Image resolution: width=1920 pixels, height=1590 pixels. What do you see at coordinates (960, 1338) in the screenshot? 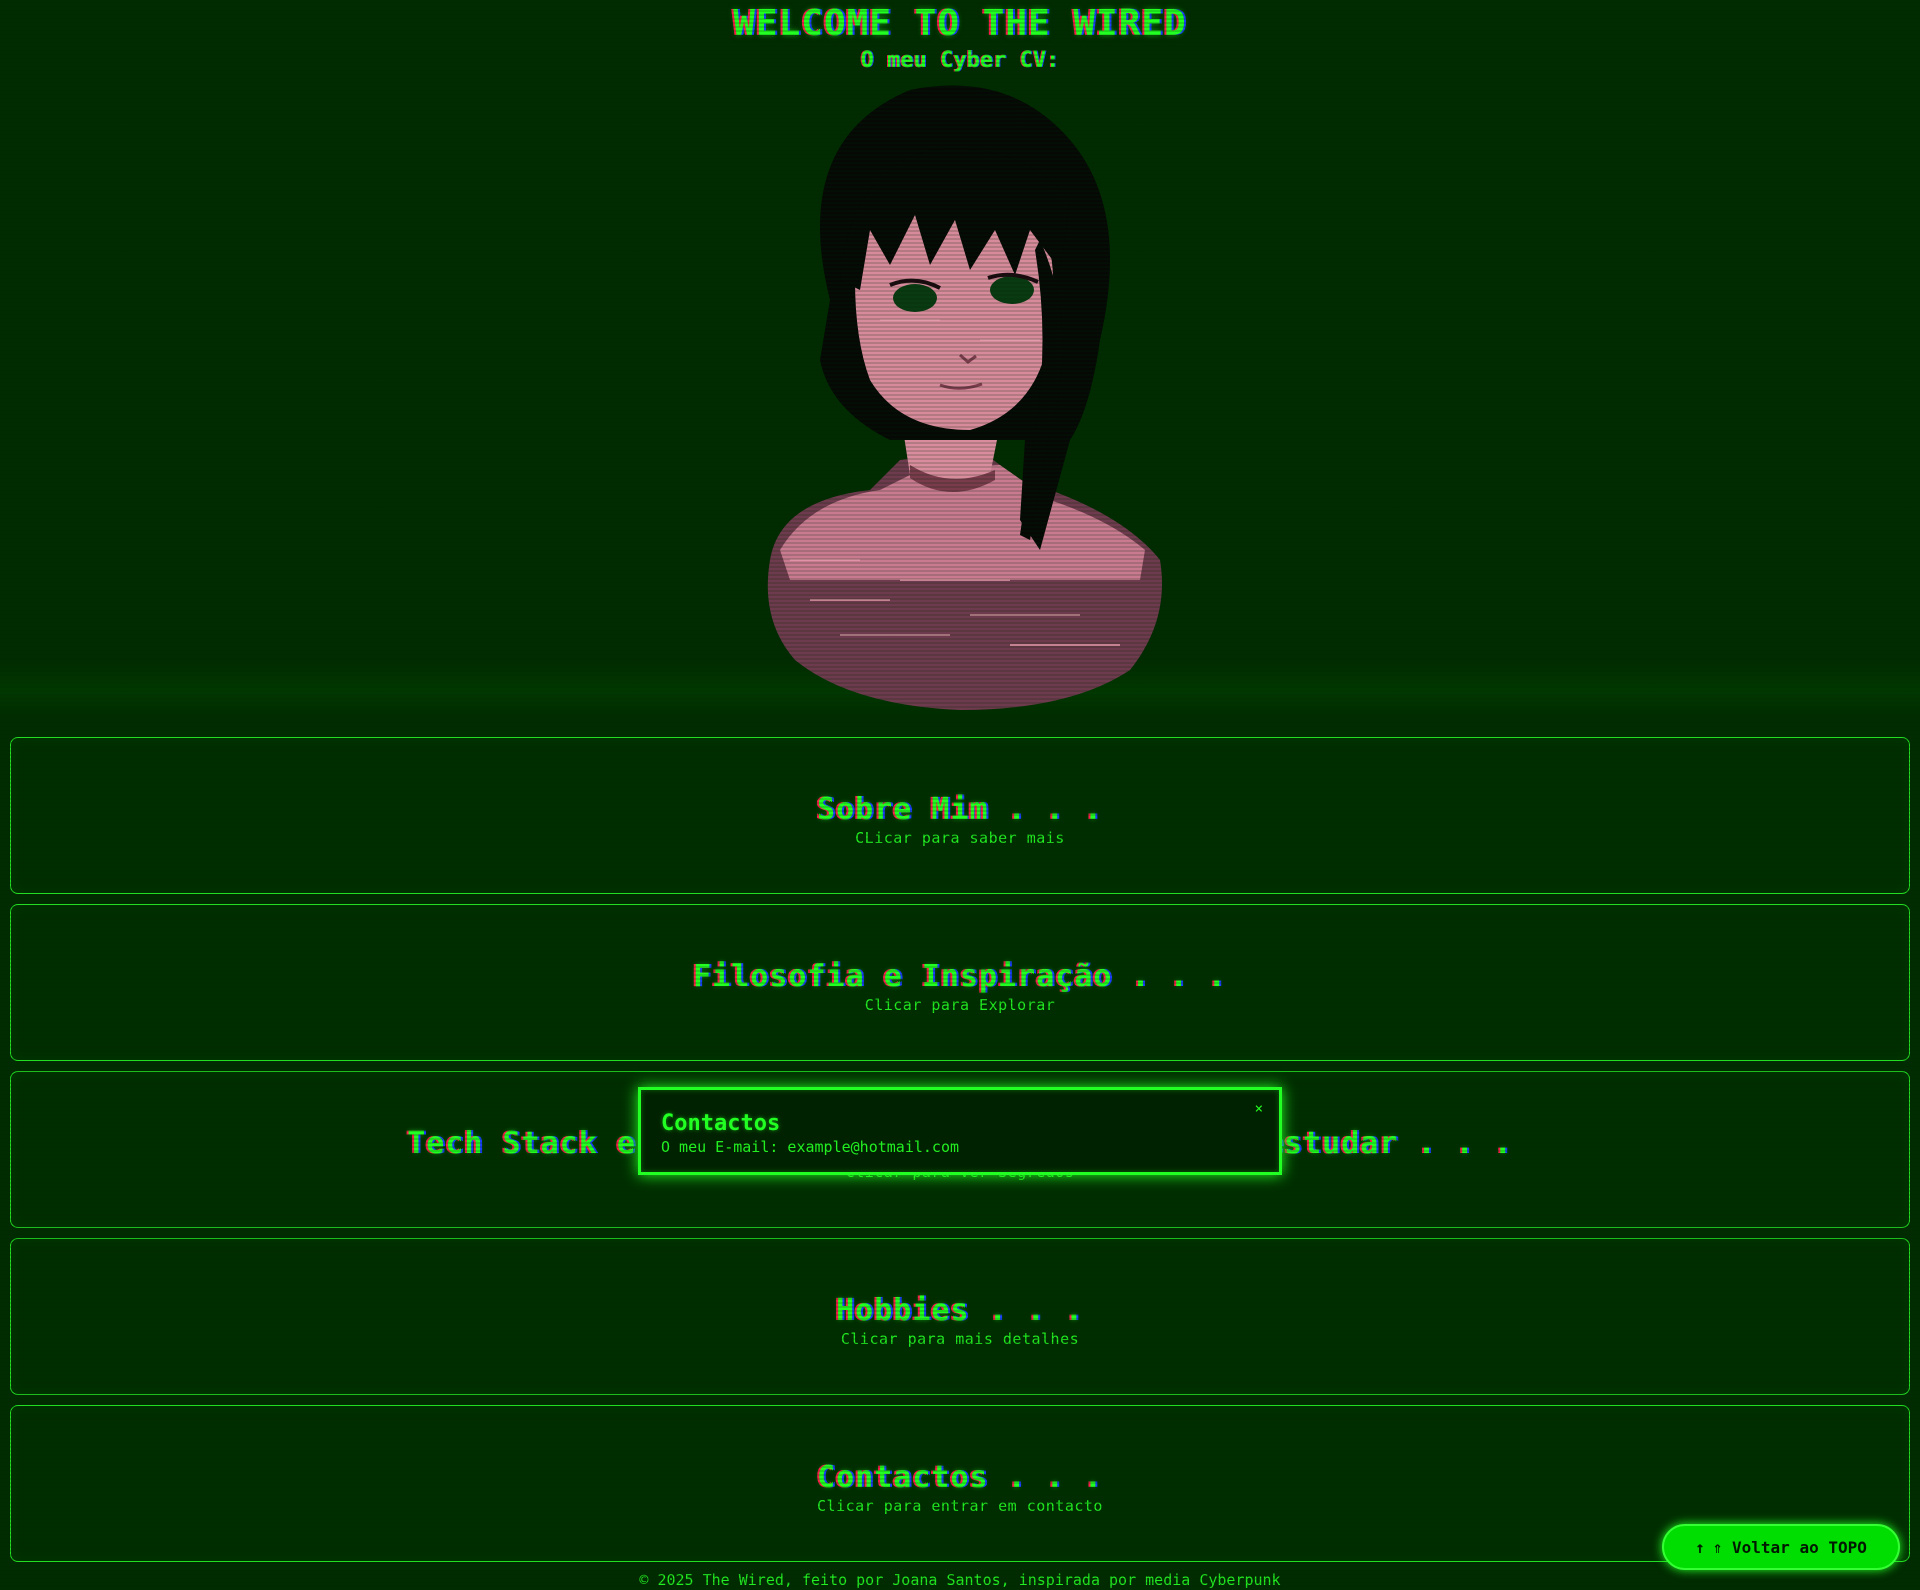
I see `section-hint: Clicar para mais detalhes` at bounding box center [960, 1338].